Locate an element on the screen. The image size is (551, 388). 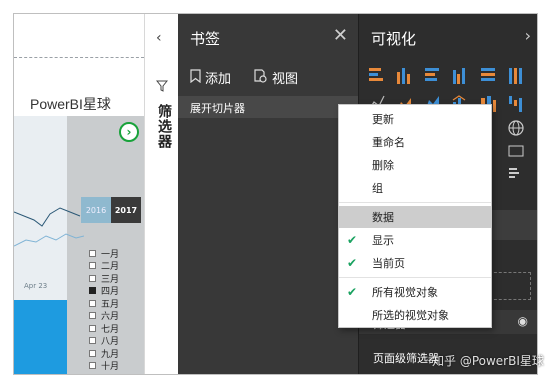
menu-item-label: 组 is located at coordinates (377, 188).